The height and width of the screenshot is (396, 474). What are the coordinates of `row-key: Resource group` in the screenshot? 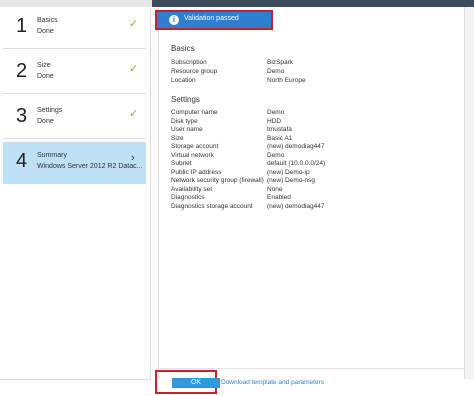 It's located at (194, 71).